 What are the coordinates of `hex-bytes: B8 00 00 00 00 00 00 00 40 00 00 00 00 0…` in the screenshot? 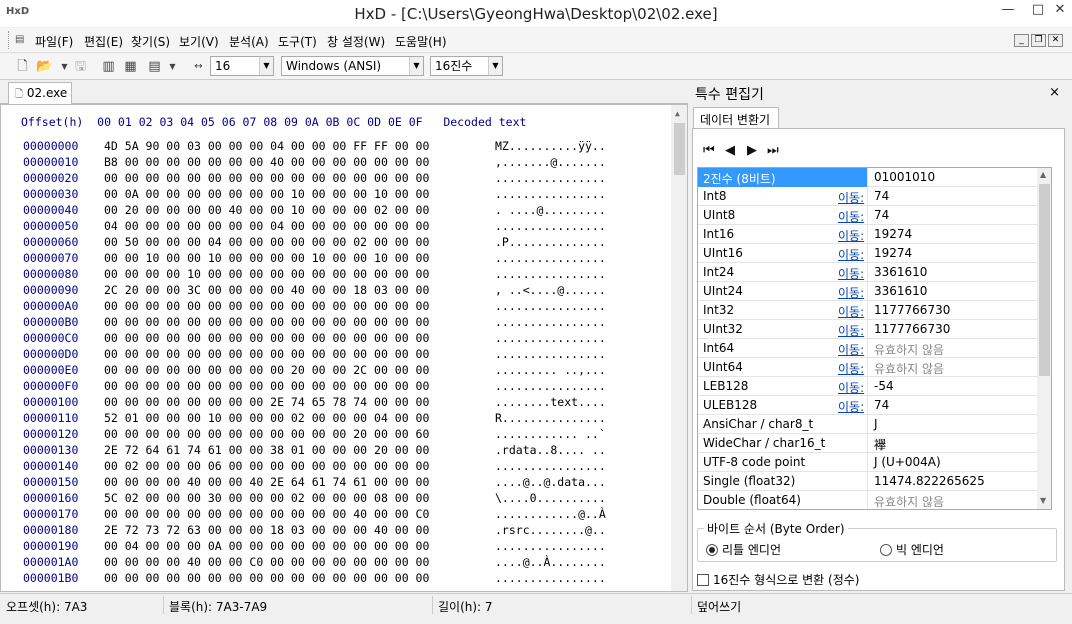 It's located at (266, 162).